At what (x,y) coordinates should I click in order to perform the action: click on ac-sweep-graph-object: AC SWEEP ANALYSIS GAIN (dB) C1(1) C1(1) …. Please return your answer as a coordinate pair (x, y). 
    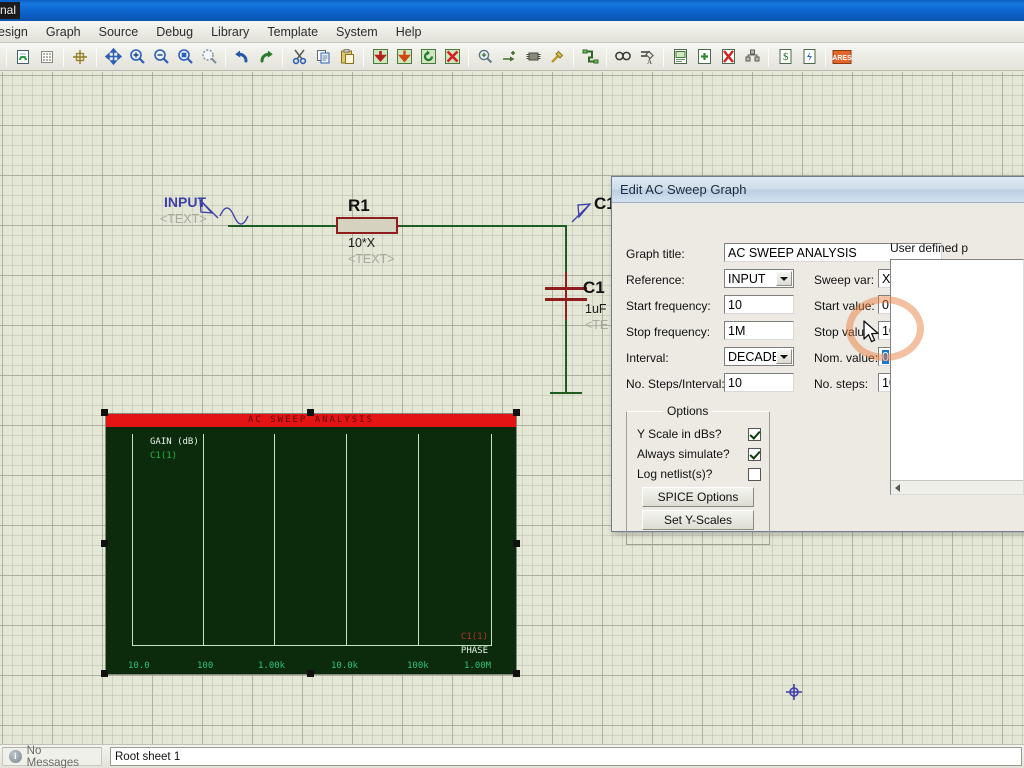
    Looking at the image, I should click on (311, 544).